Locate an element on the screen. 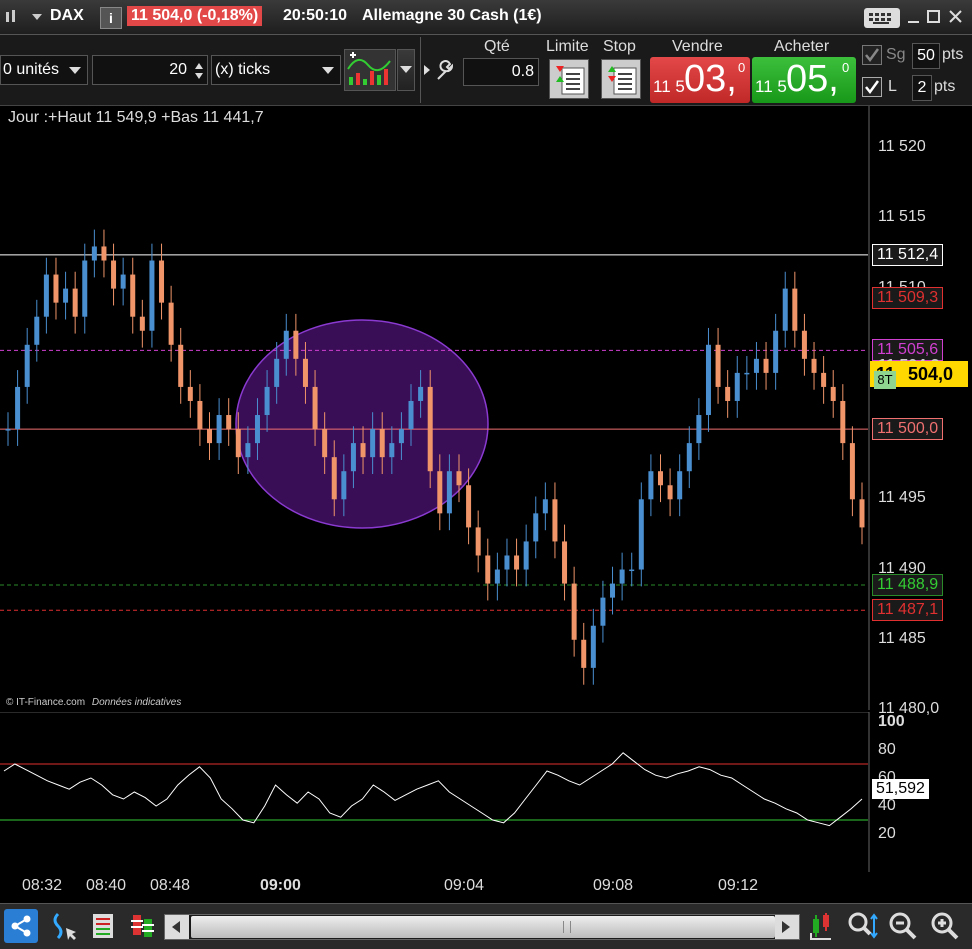 The image size is (972, 949). time-tick-label: 08:40 is located at coordinates (106, 885).